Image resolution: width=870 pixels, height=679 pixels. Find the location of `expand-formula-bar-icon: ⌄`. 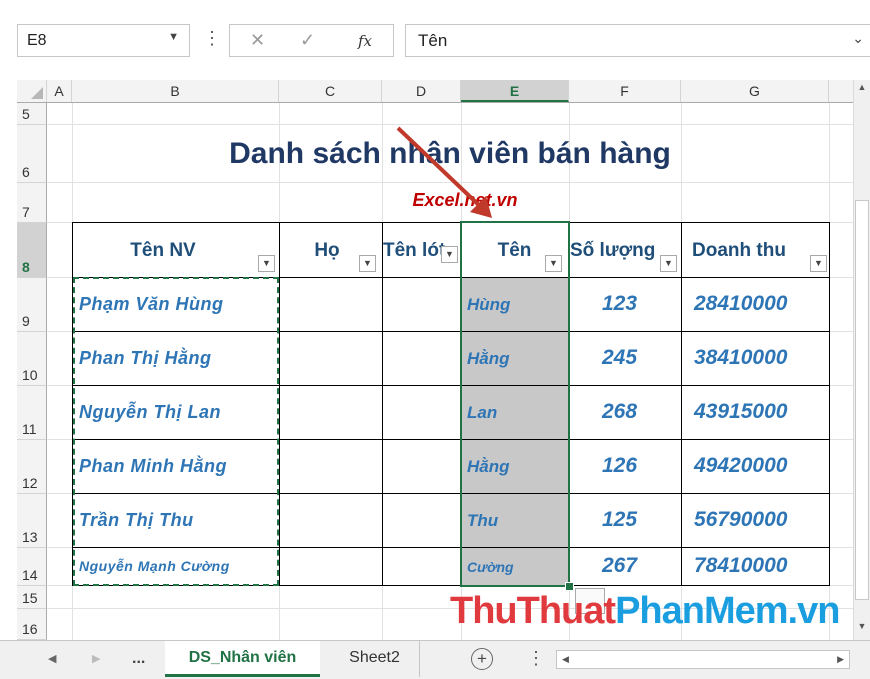

expand-formula-bar-icon: ⌄ is located at coordinates (858, 38).